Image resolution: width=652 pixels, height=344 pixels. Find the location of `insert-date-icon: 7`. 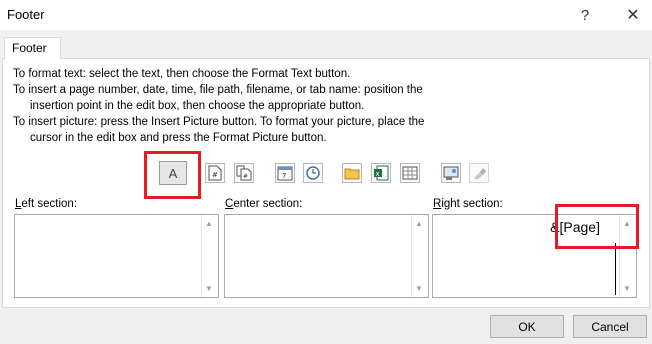

insert-date-icon: 7 is located at coordinates (285, 173).